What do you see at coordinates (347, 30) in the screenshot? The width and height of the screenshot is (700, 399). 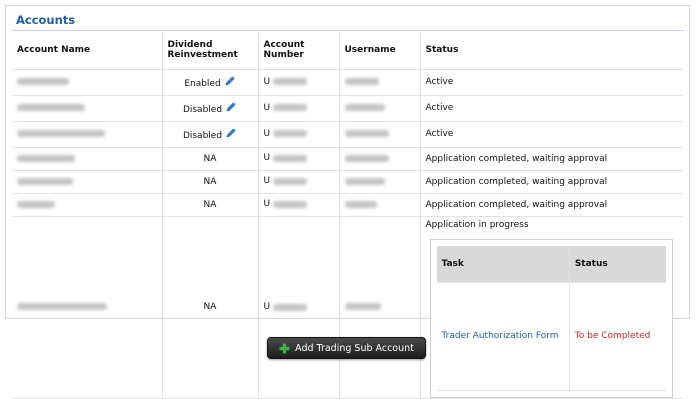 I see `title-divider` at bounding box center [347, 30].